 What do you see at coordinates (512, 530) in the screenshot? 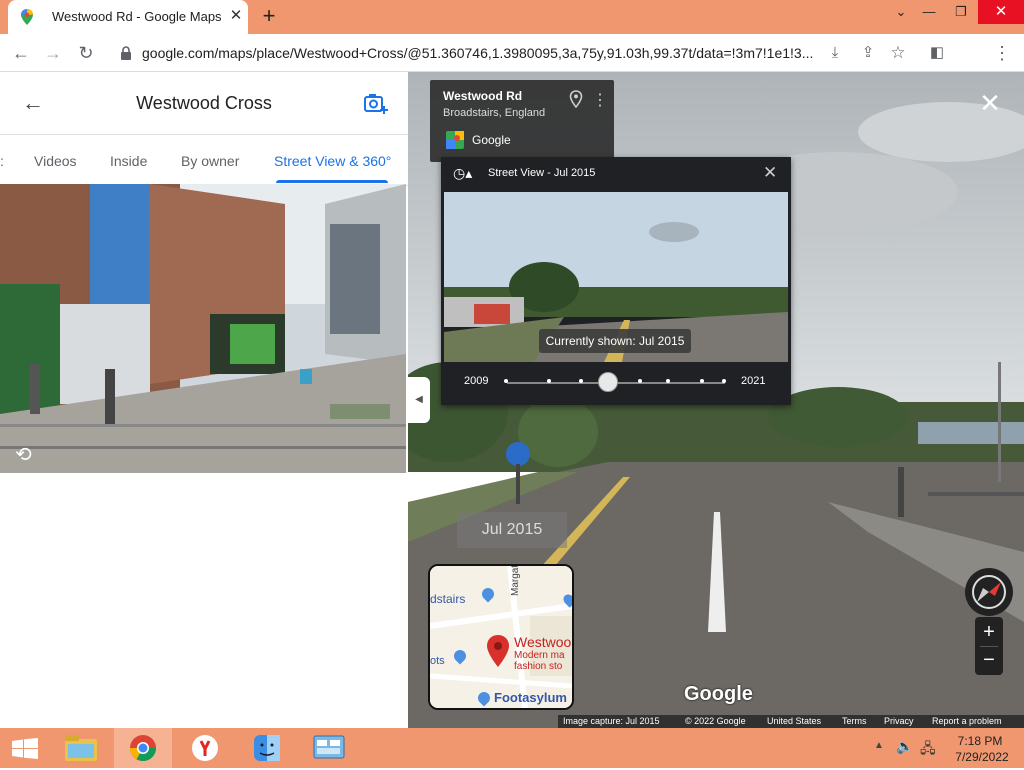
I see `capture-date-overlay: Jul 2015` at bounding box center [512, 530].